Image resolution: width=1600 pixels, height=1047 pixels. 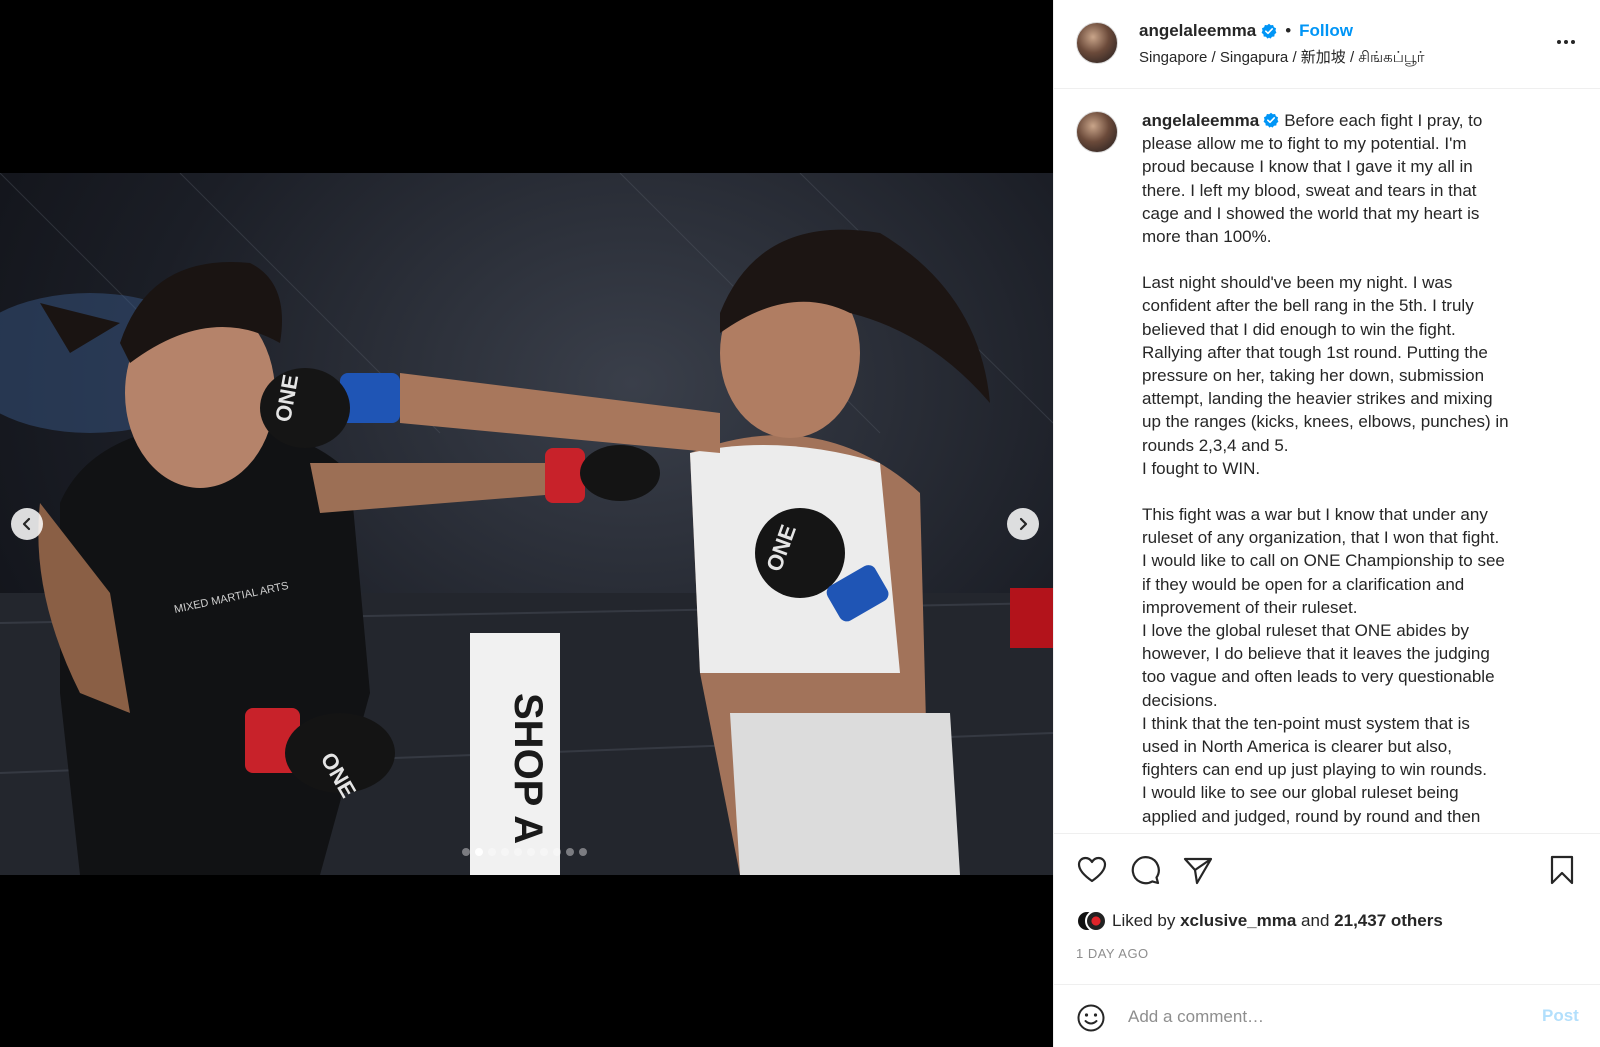 I want to click on banner-text: SHOP A, so click(x=528, y=768).